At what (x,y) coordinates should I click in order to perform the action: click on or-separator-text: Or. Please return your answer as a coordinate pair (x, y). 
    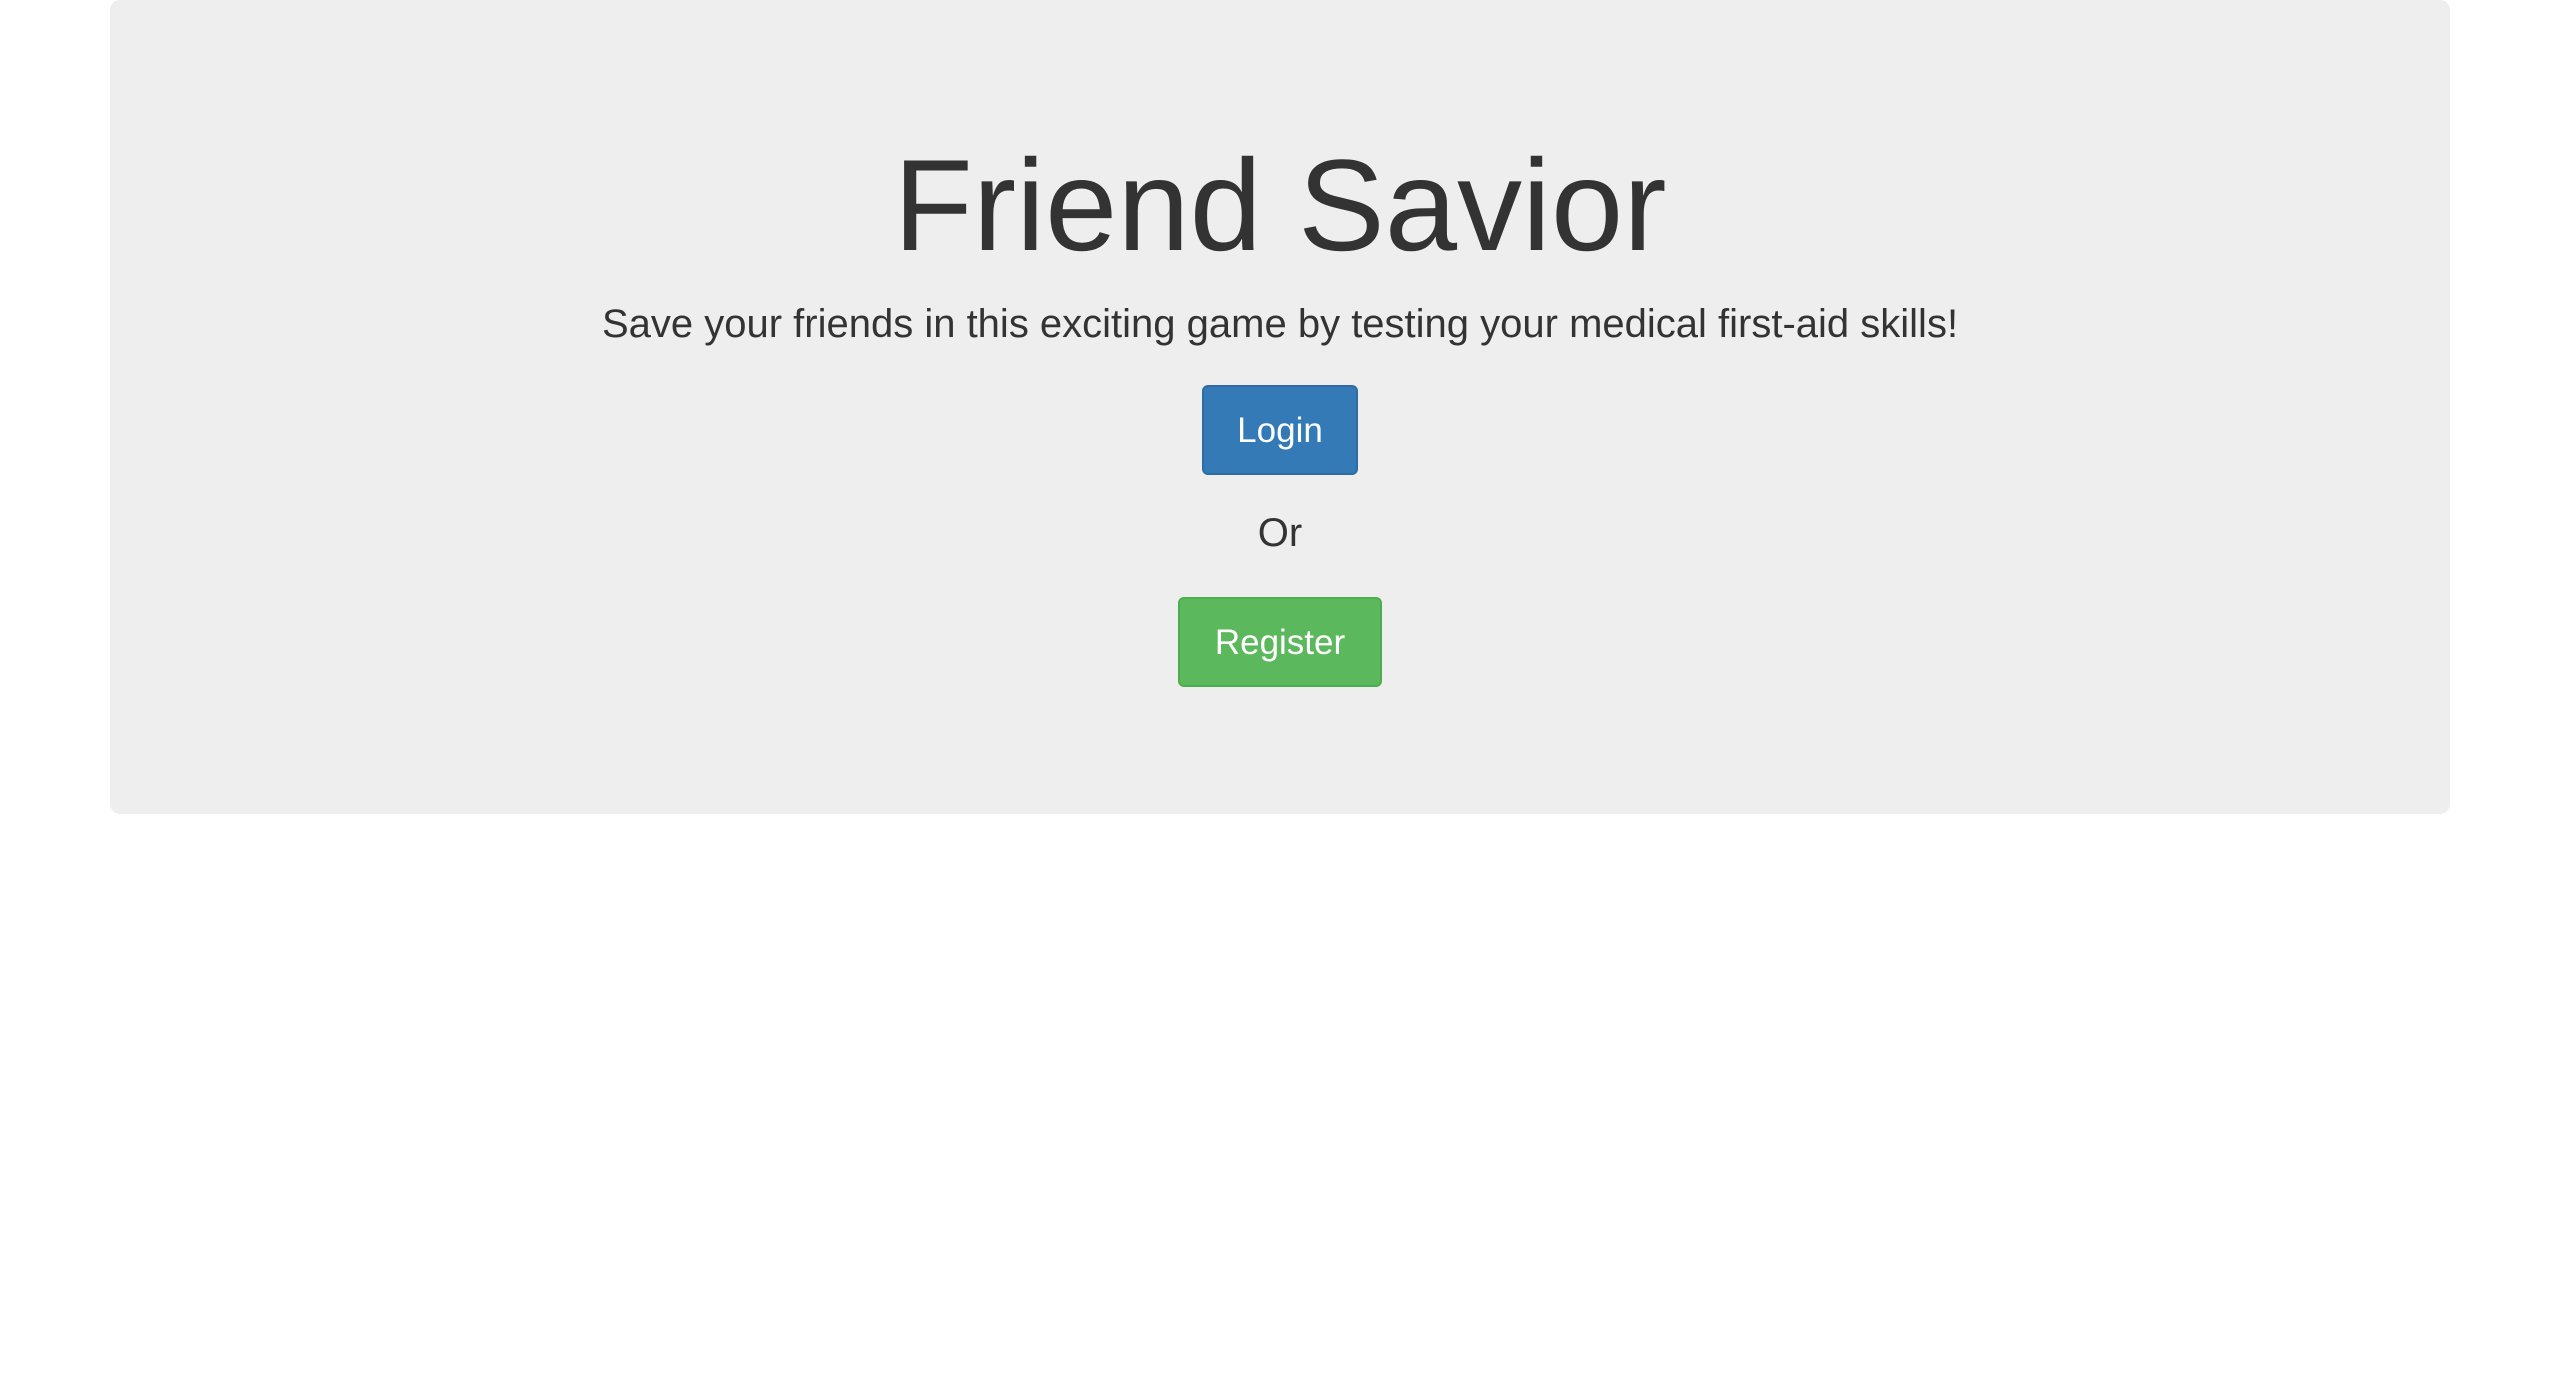
    Looking at the image, I should click on (1280, 533).